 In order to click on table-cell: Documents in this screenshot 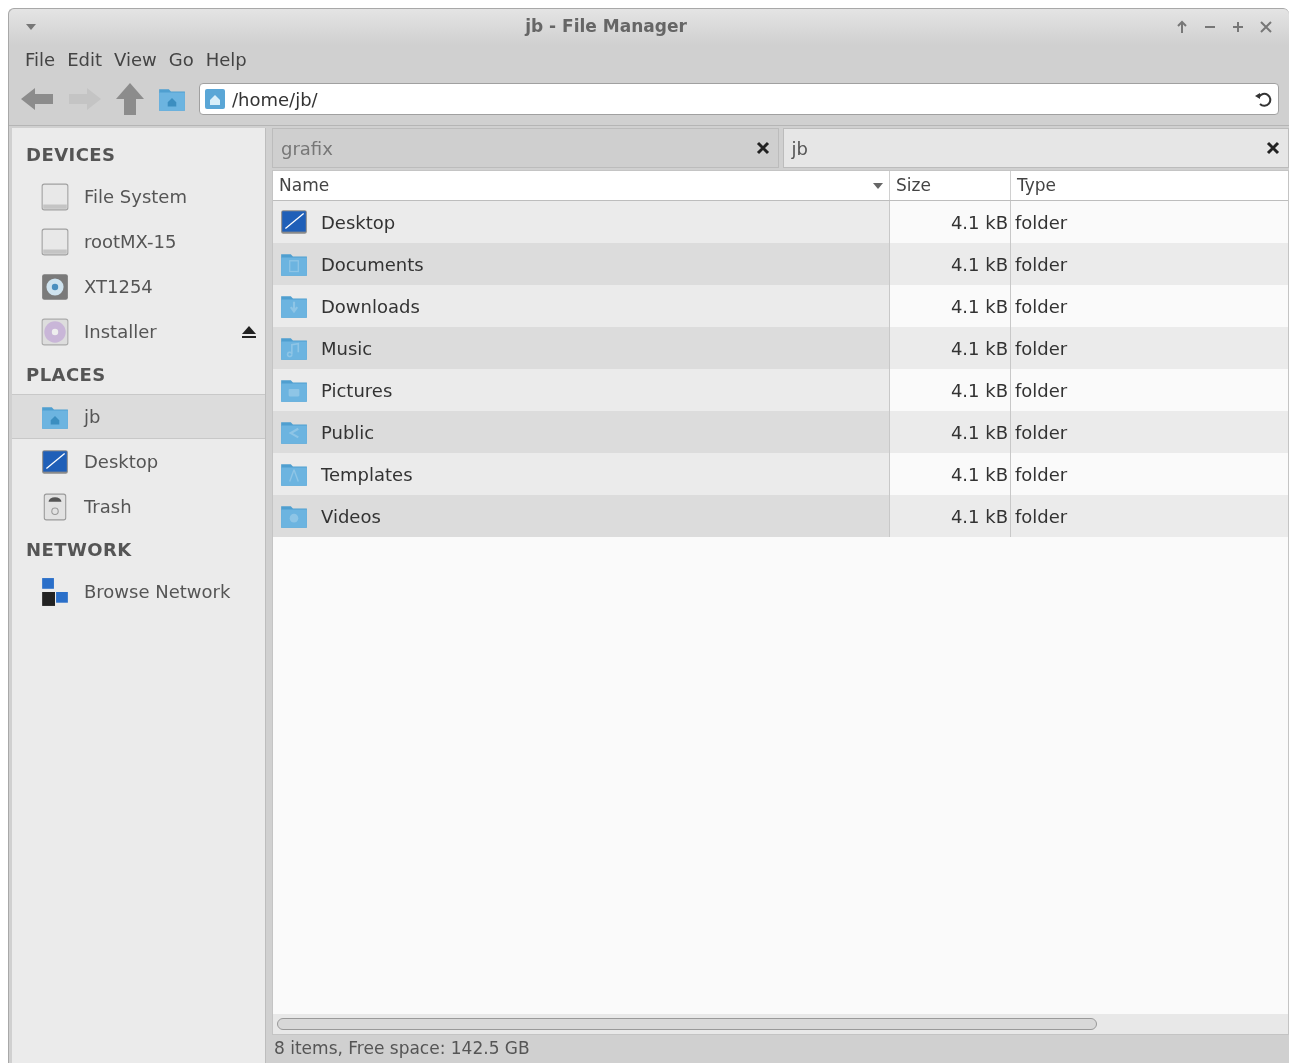, I will do `click(581, 264)`.